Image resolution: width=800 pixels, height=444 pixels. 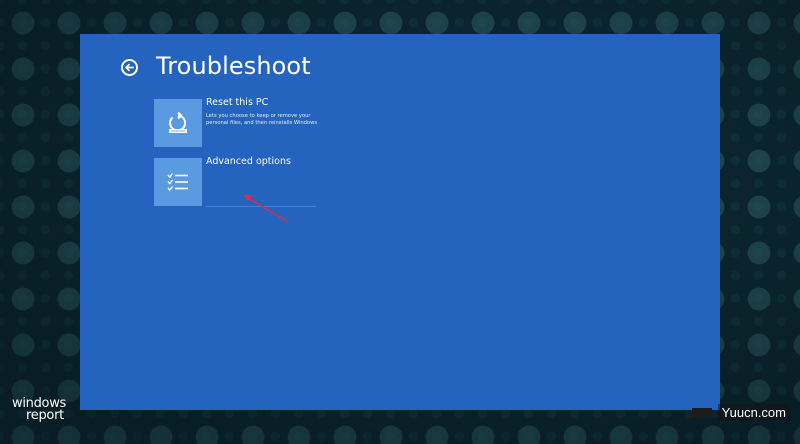 What do you see at coordinates (701, 412) in the screenshot?
I see `watermark-block` at bounding box center [701, 412].